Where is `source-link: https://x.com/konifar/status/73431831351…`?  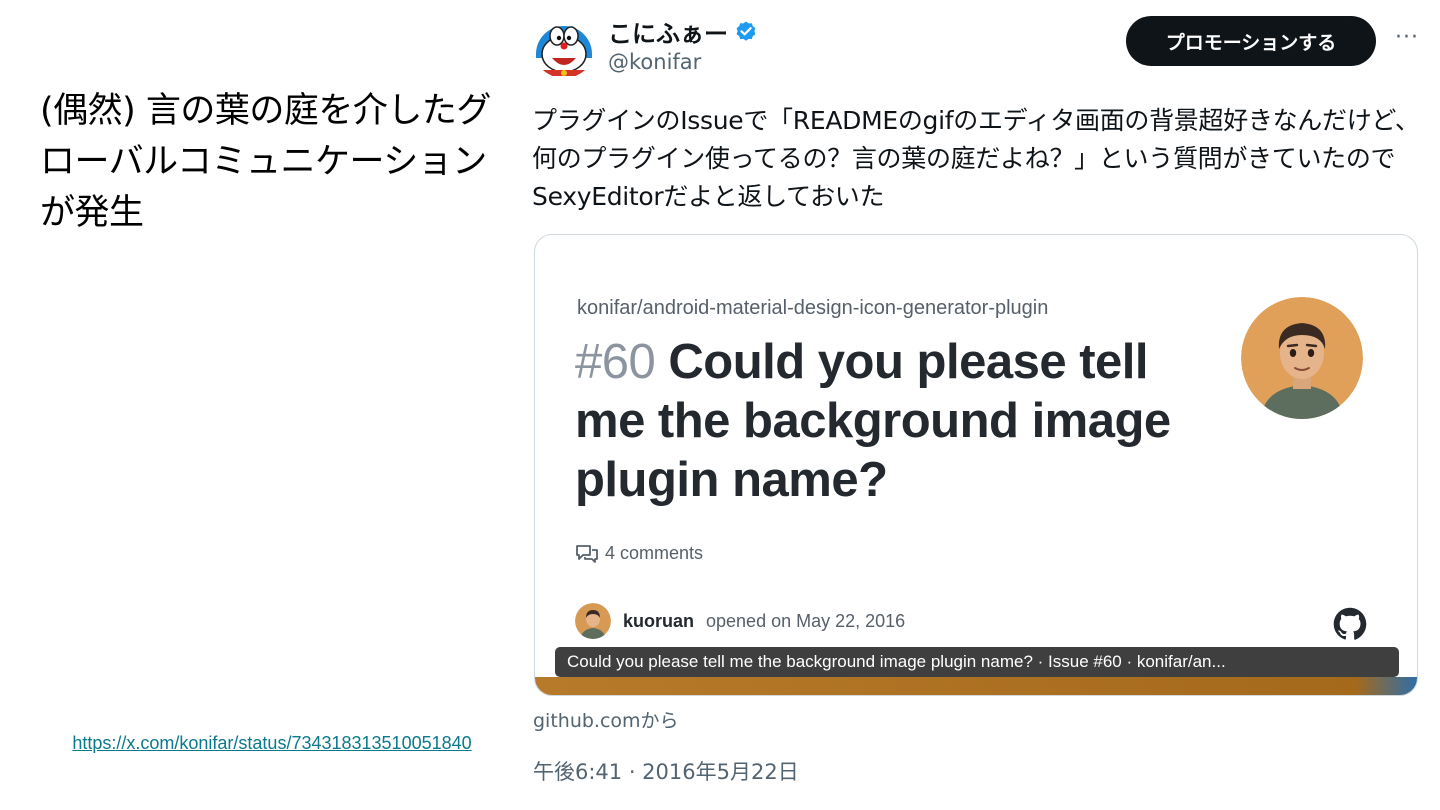
source-link: https://x.com/konifar/status/73431831351… is located at coordinates (272, 743).